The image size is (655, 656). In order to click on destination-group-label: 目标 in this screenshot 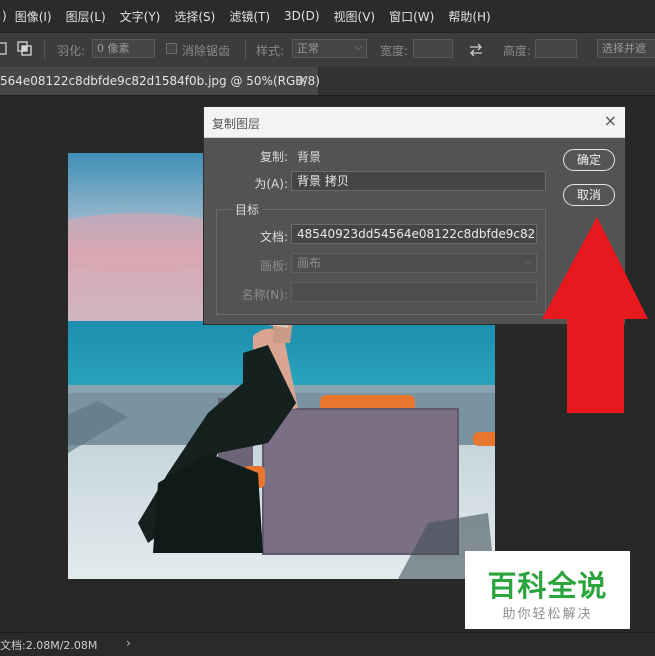, I will do `click(247, 209)`.